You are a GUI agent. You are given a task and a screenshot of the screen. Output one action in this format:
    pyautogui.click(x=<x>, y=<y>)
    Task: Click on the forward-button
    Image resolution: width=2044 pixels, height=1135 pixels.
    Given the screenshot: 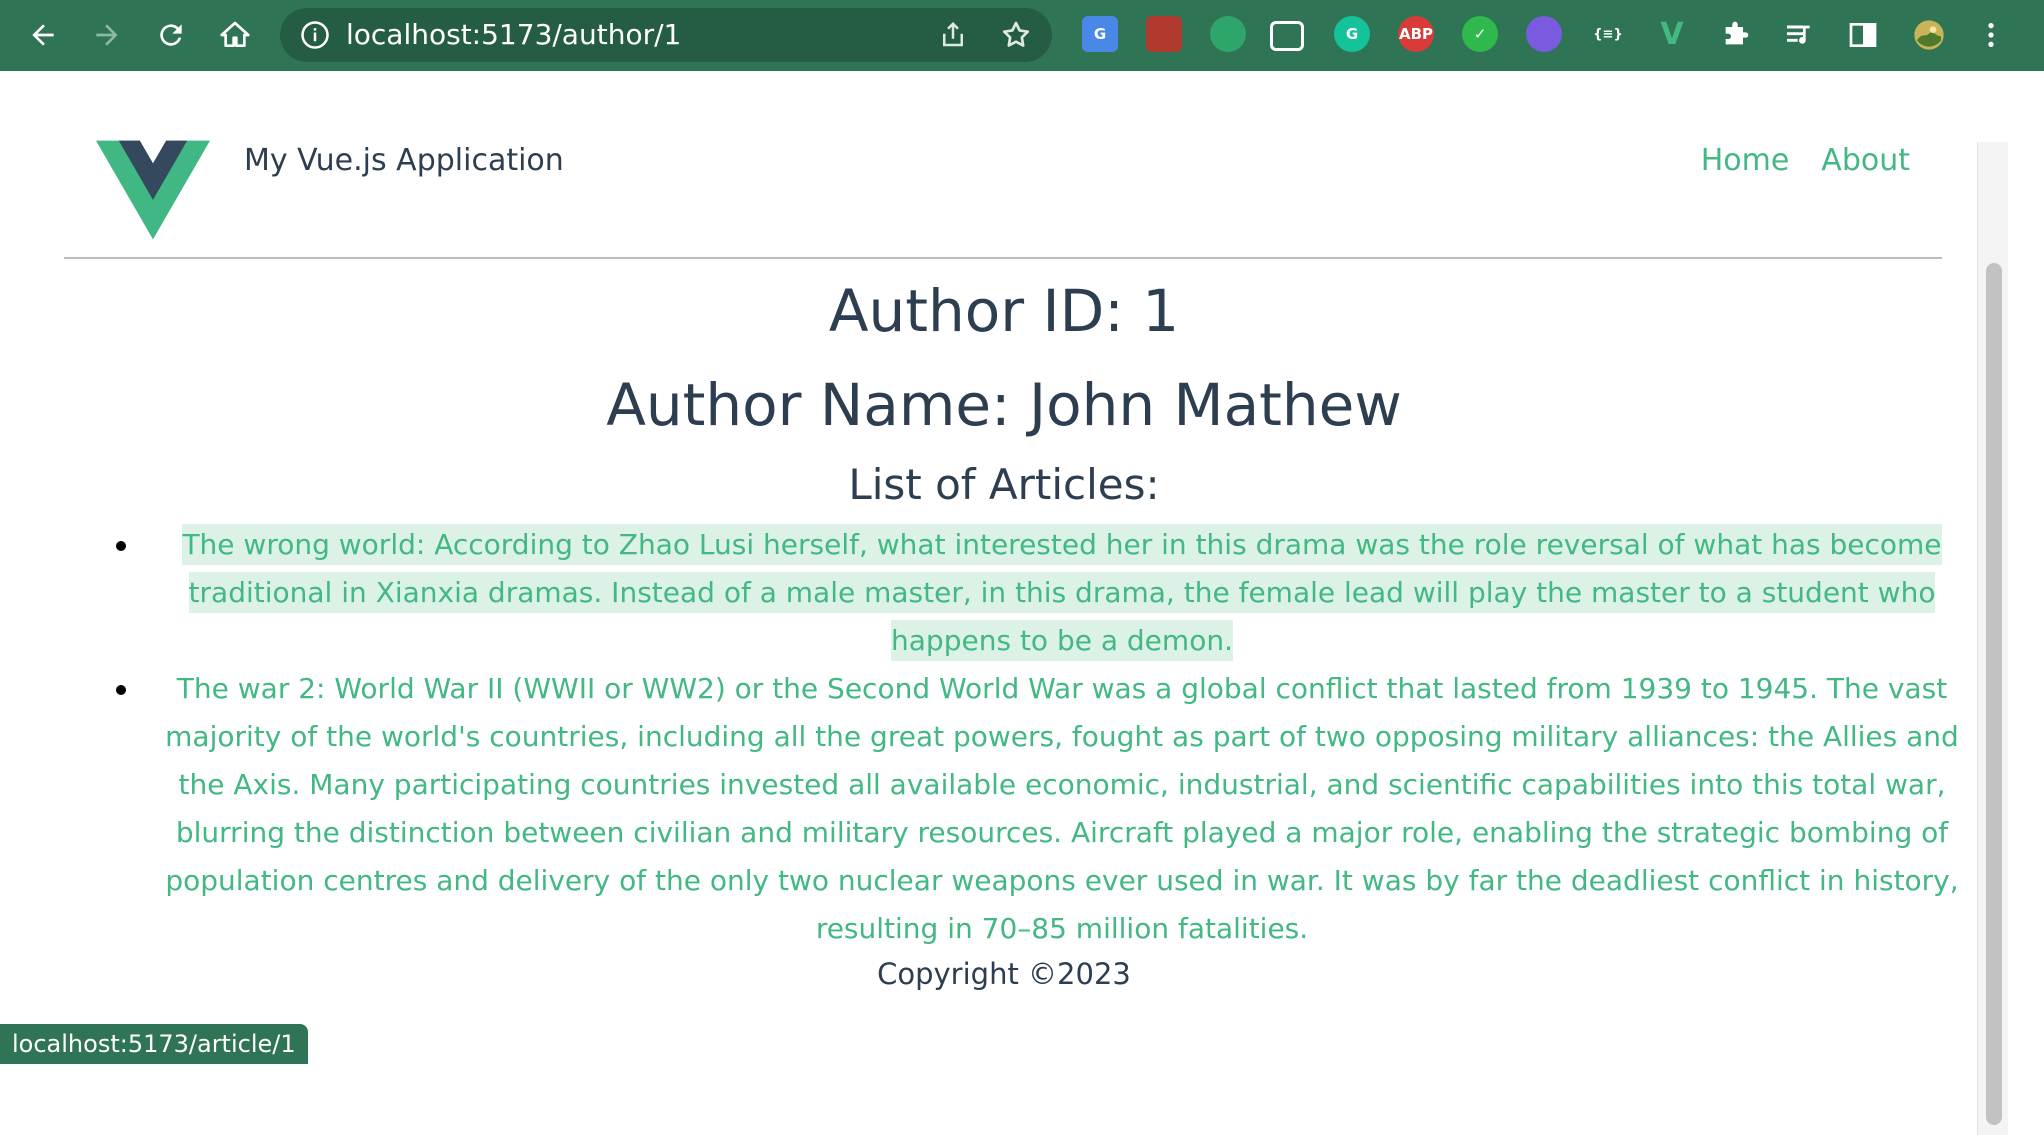 What is the action you would take?
    pyautogui.click(x=107, y=35)
    